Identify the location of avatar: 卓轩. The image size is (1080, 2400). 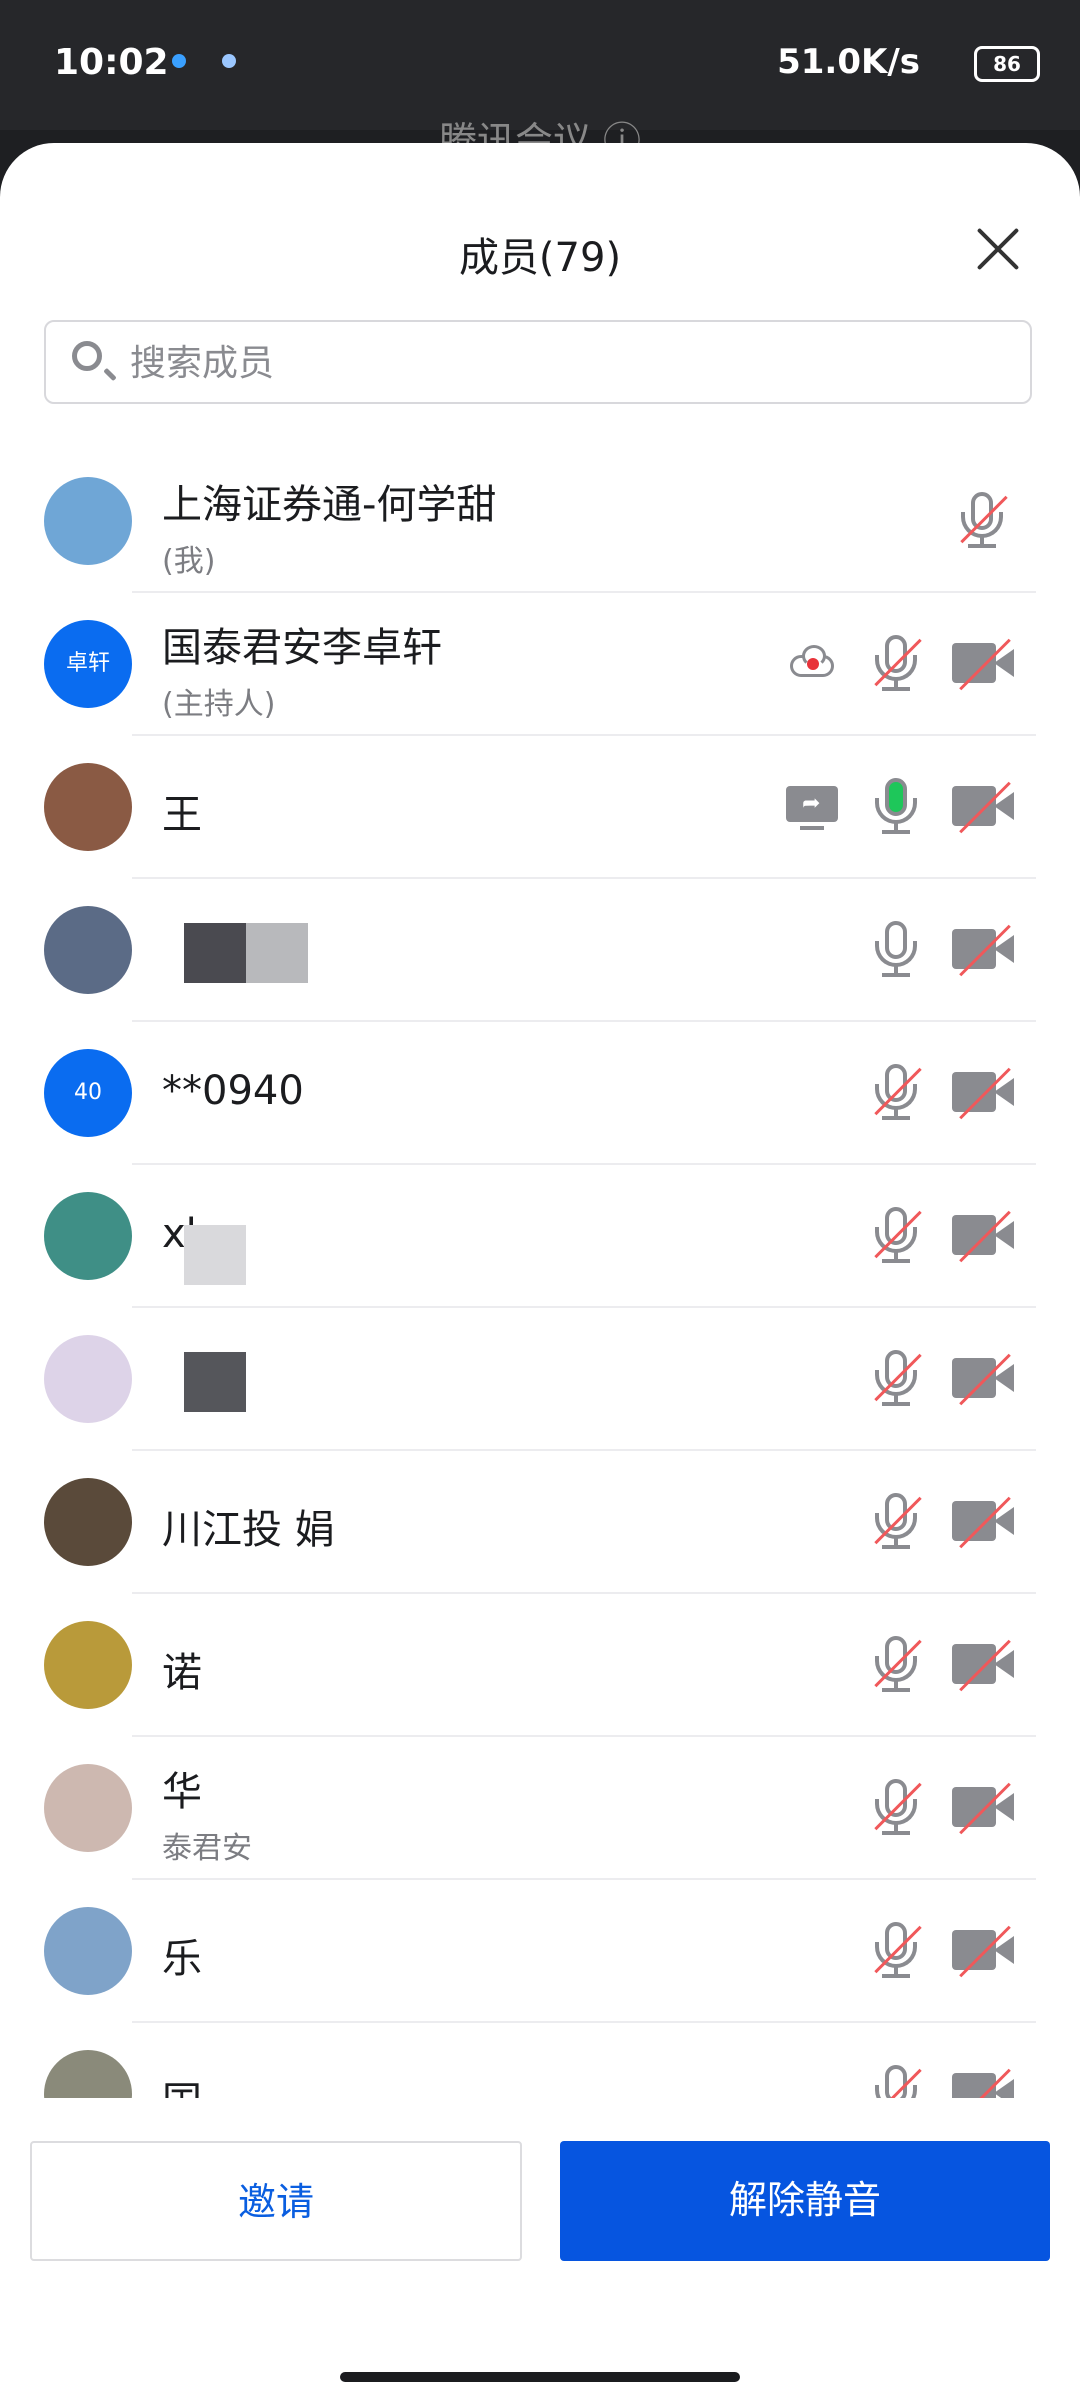
(88, 664).